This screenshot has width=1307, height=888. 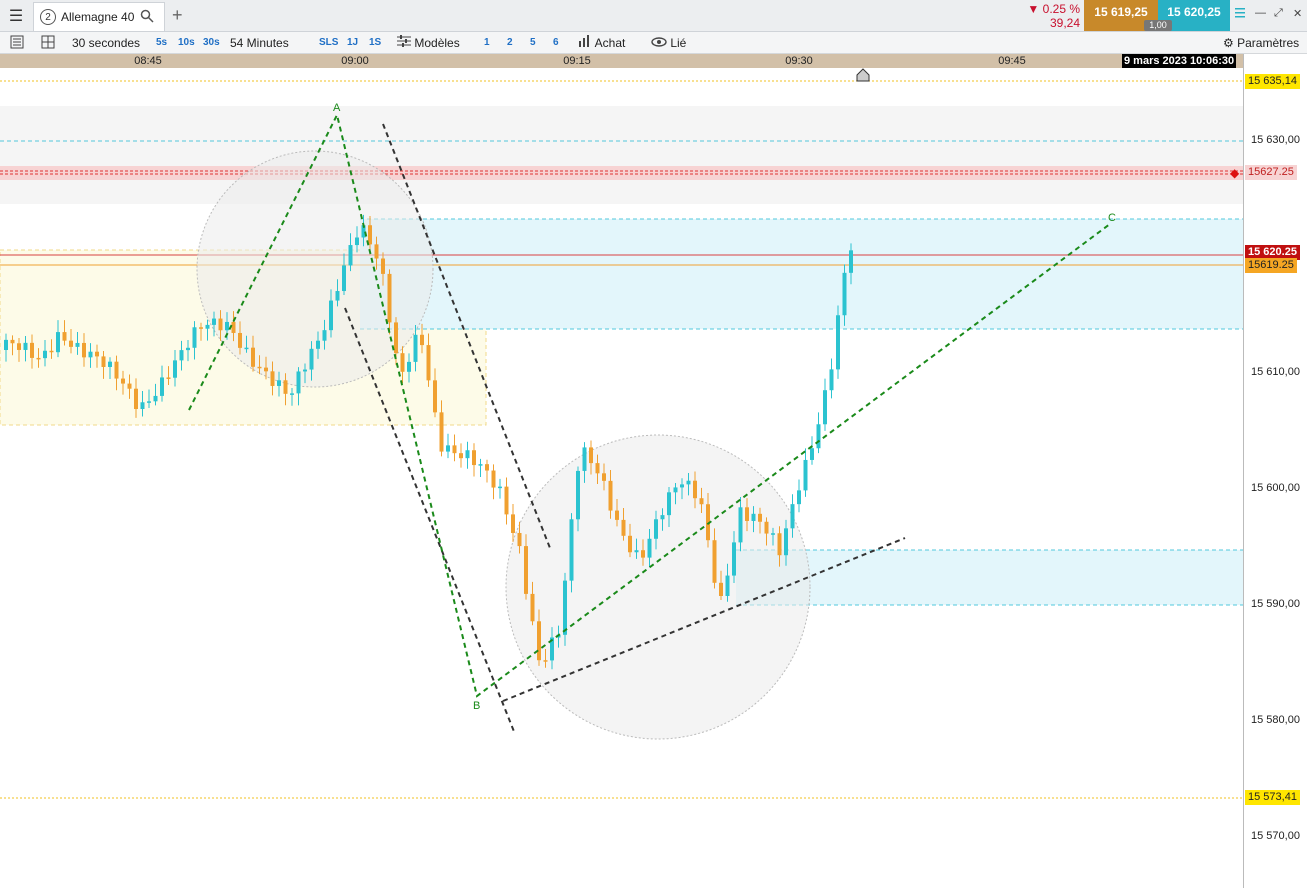 What do you see at coordinates (668, 43) in the screenshot?
I see `linked-button: Lié` at bounding box center [668, 43].